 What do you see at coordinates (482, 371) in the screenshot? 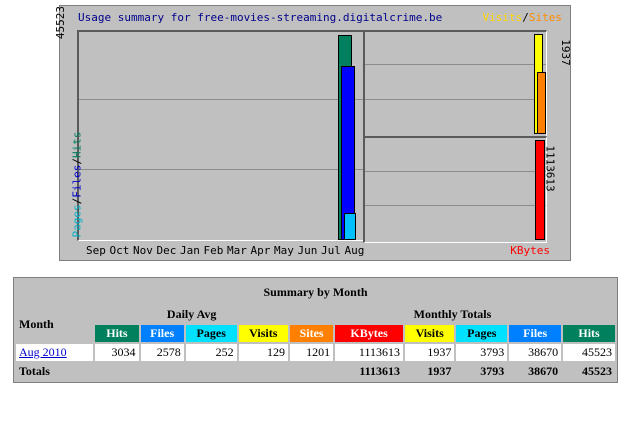
I see `totals-pages: 3793` at bounding box center [482, 371].